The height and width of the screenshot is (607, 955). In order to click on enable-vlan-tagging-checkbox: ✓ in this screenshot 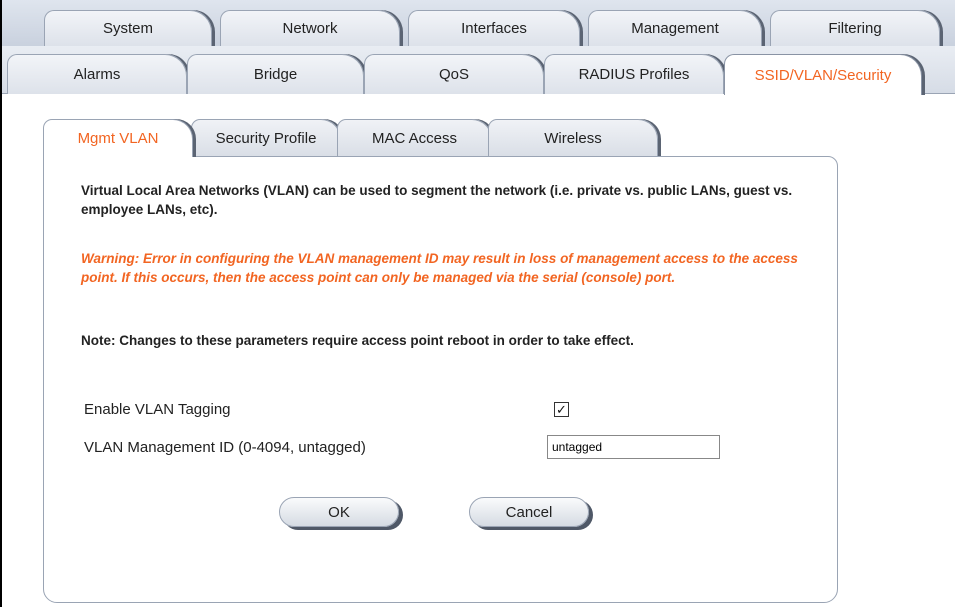, I will do `click(561, 409)`.